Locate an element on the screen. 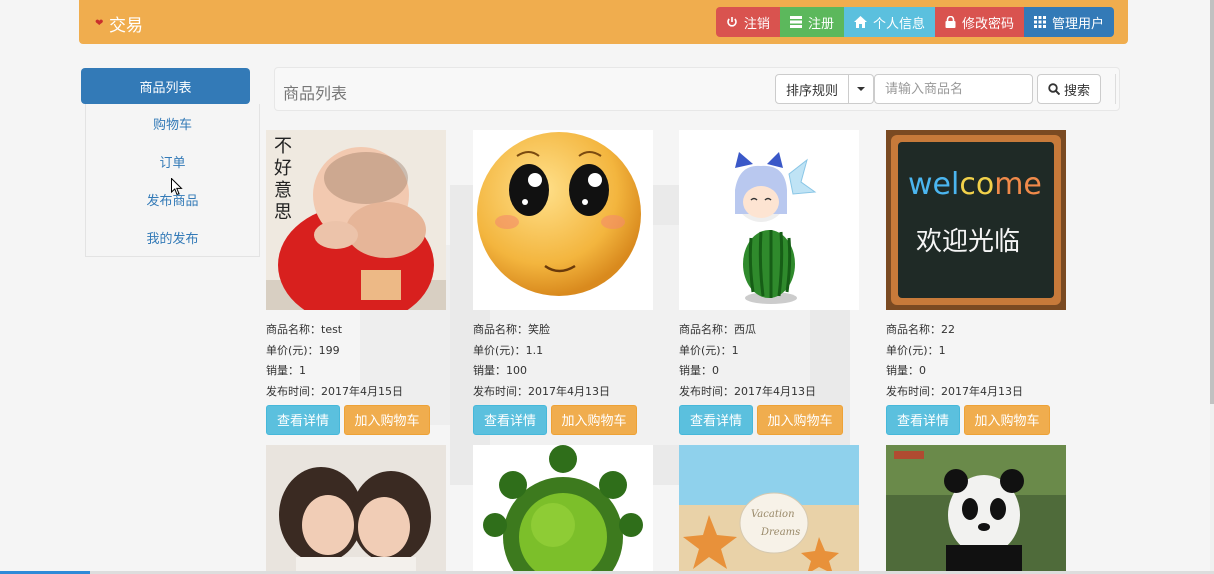  power-icon is located at coordinates (732, 22).